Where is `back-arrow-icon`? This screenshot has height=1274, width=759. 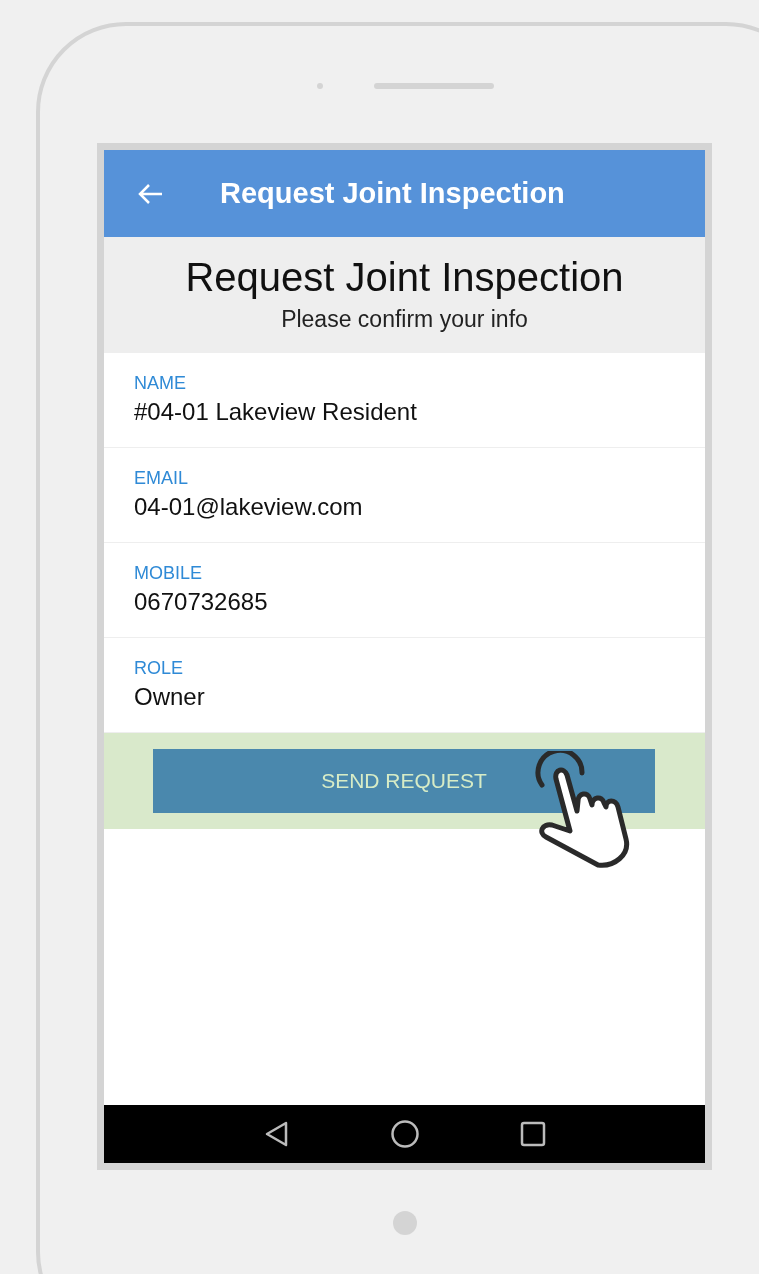
back-arrow-icon is located at coordinates (150, 193).